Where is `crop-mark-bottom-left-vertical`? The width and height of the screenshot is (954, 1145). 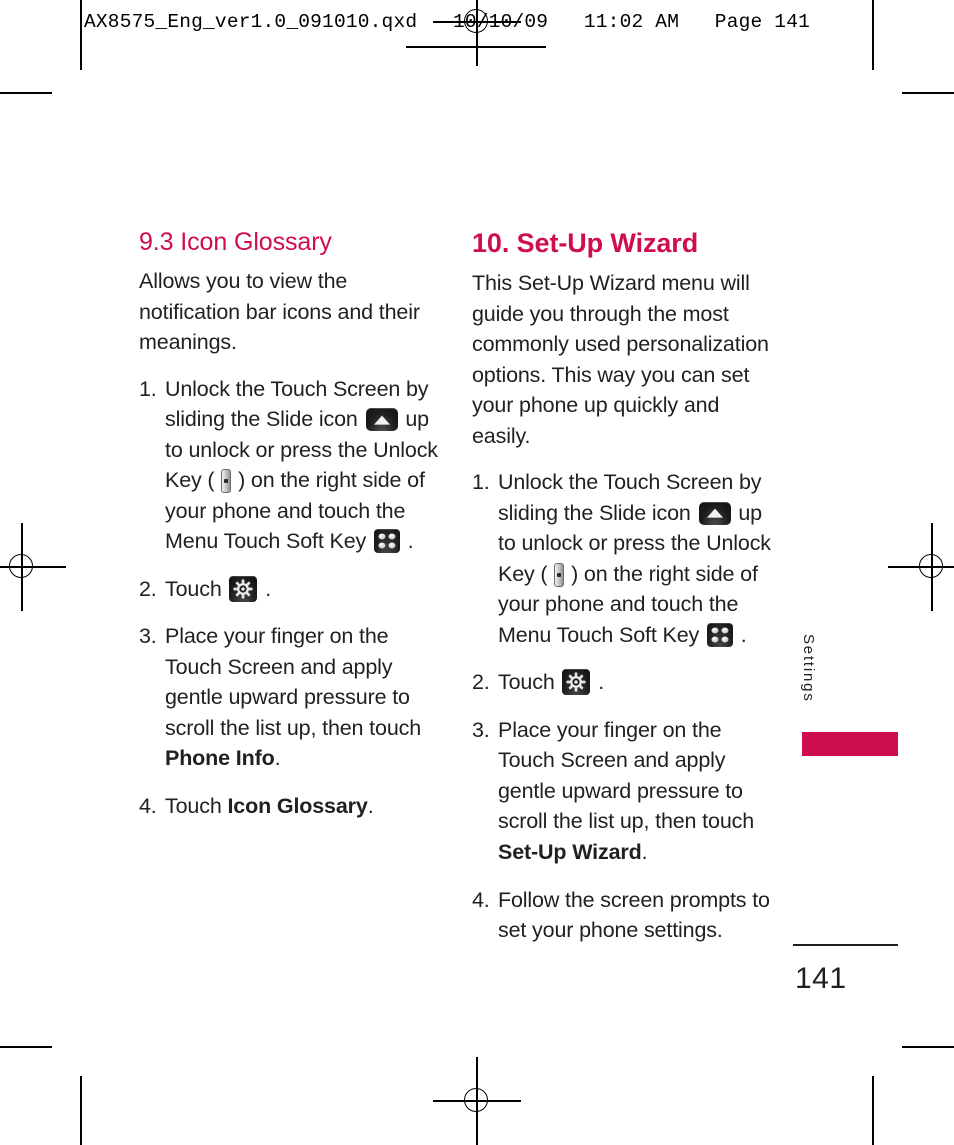
crop-mark-bottom-left-vertical is located at coordinates (81, 1110).